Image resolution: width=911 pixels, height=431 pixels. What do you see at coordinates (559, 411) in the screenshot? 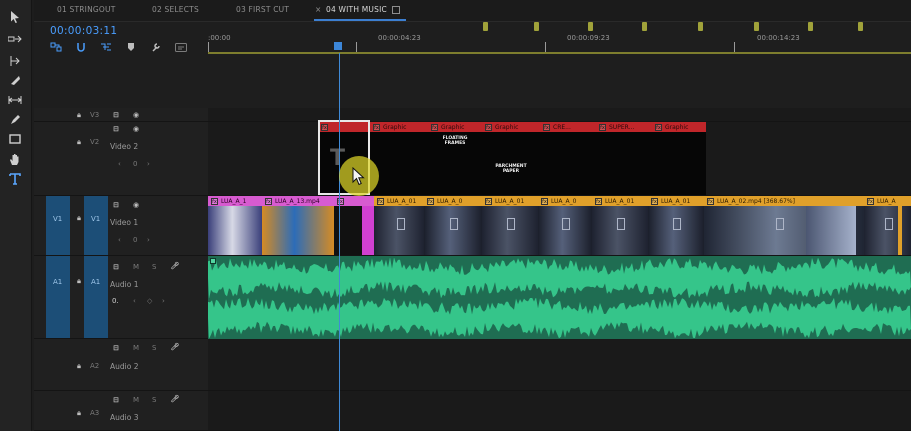
I see `track-content-a3` at bounding box center [559, 411].